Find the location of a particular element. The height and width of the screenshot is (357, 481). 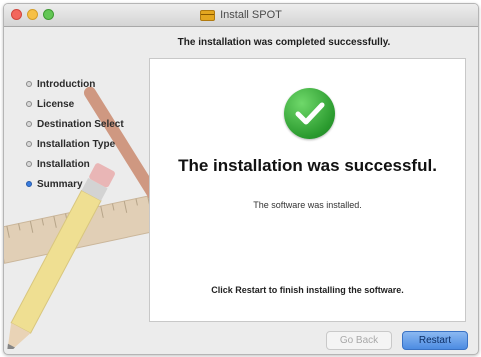

go-back-button: Go Back is located at coordinates (359, 340).